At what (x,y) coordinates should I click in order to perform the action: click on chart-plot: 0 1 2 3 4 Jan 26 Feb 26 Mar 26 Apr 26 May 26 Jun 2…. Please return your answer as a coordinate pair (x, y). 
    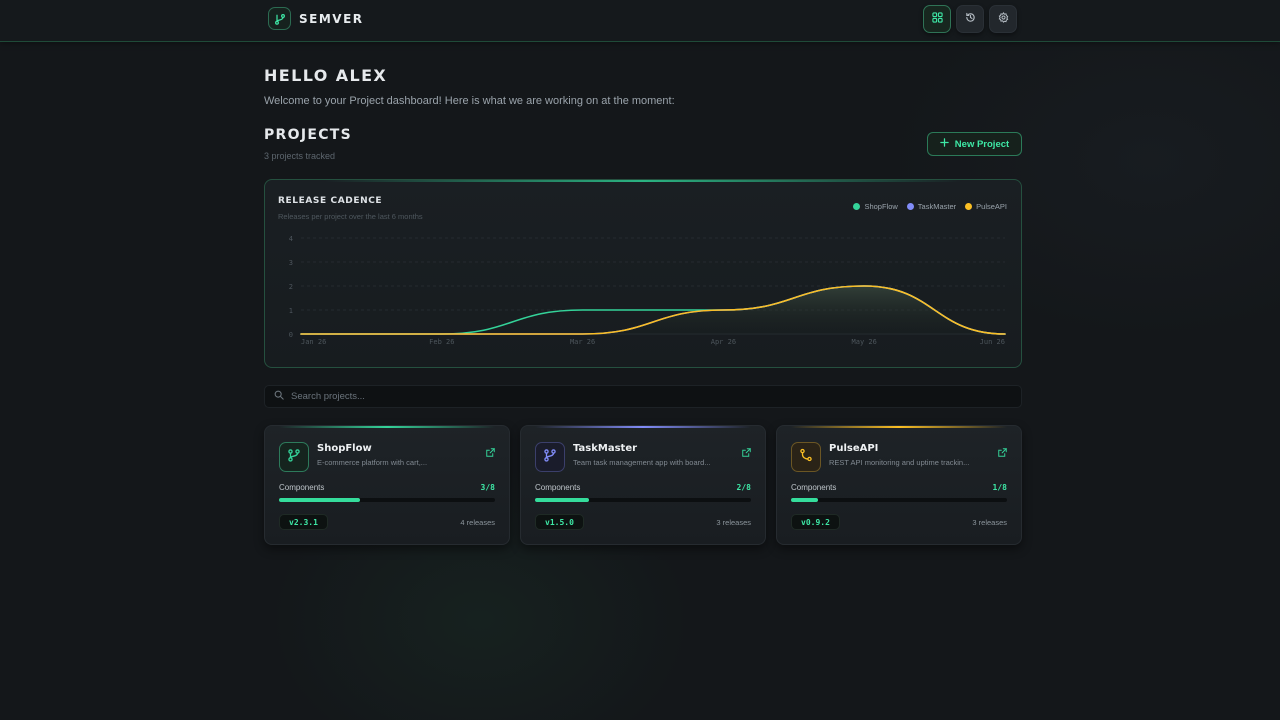
    Looking at the image, I should click on (647, 290).